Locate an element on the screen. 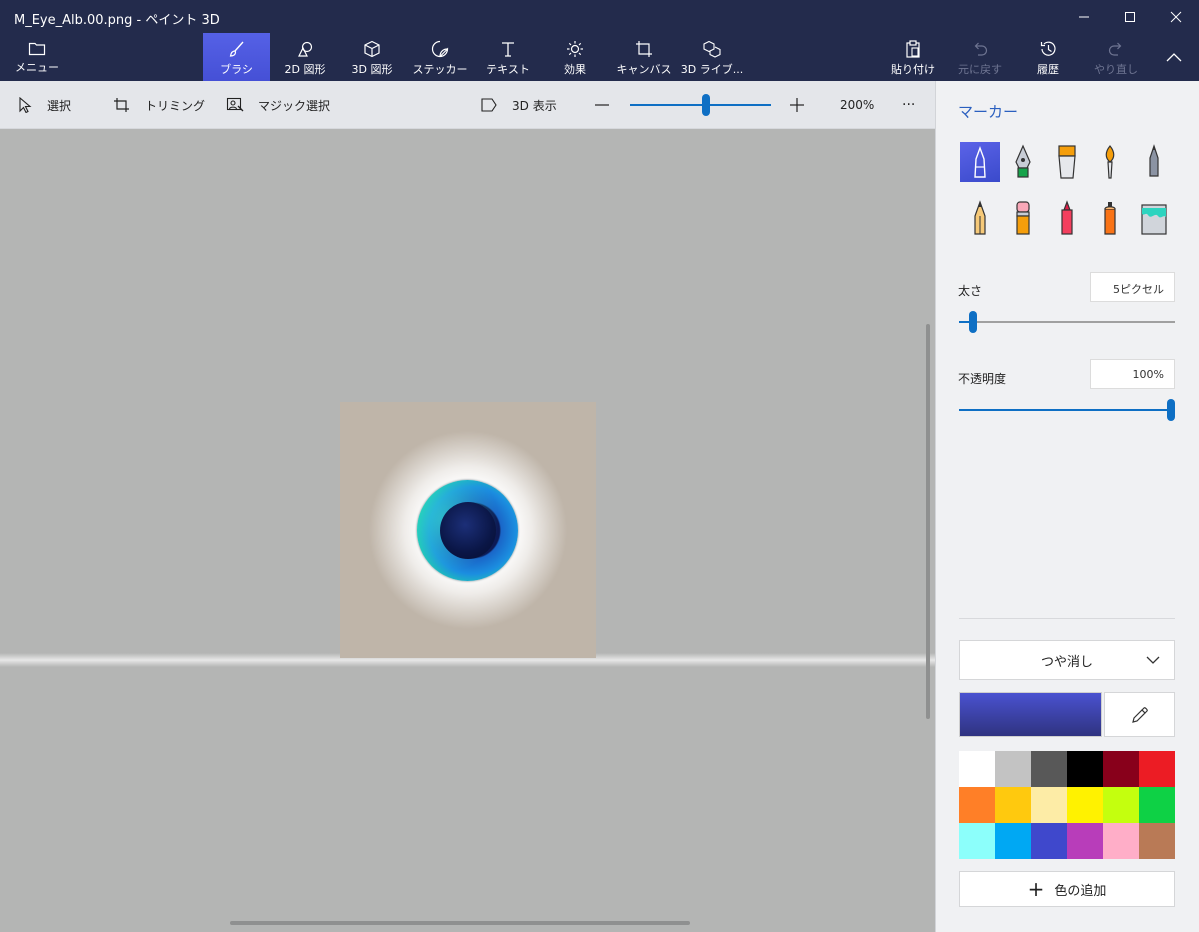  paste-button: 貼り付け is located at coordinates (913, 57).